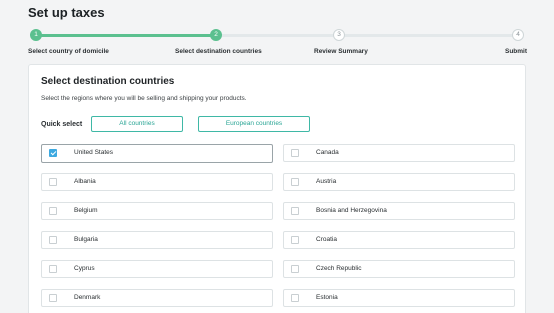 The height and width of the screenshot is (313, 554). Describe the element at coordinates (157, 269) in the screenshot. I see `country-option-cyprus: Cyprus` at that location.